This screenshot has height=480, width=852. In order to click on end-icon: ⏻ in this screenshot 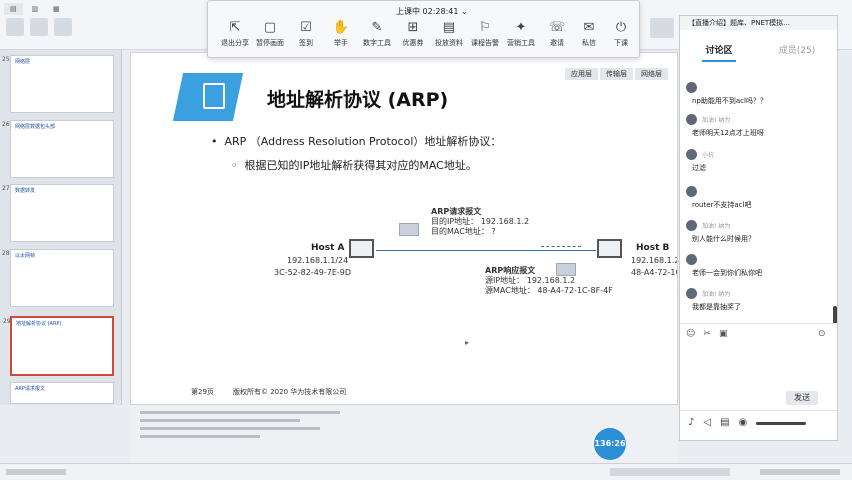, I will do `click(621, 27)`.